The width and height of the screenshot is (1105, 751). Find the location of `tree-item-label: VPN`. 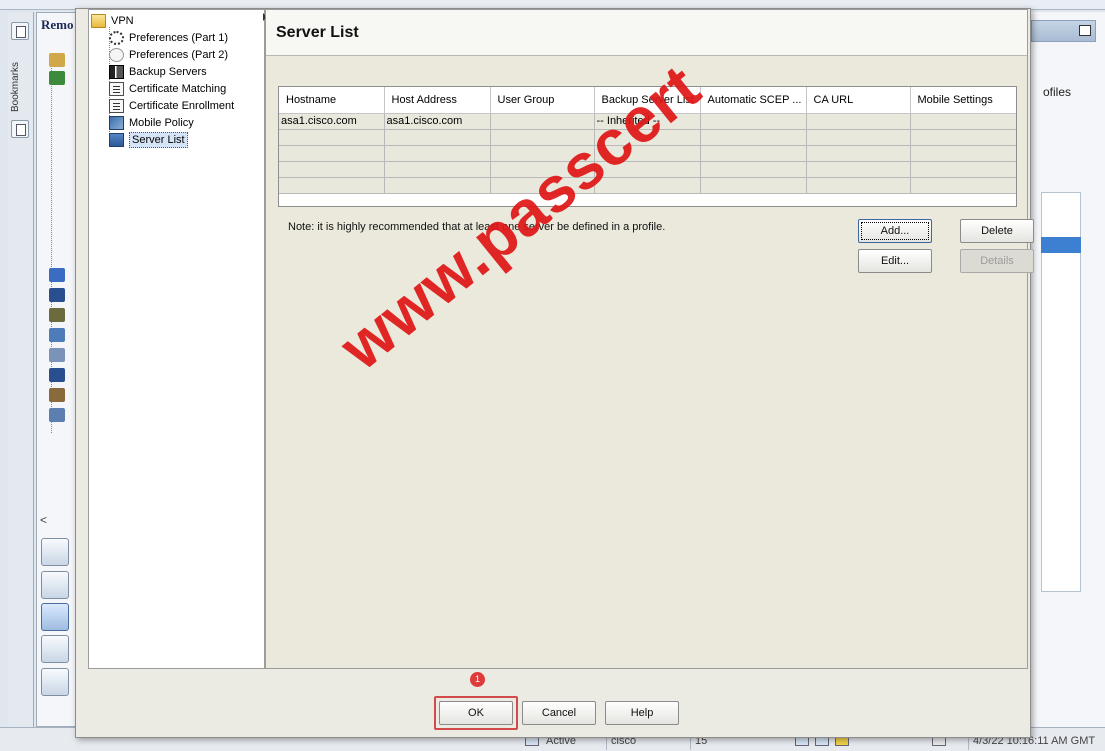

tree-item-label: VPN is located at coordinates (122, 21).